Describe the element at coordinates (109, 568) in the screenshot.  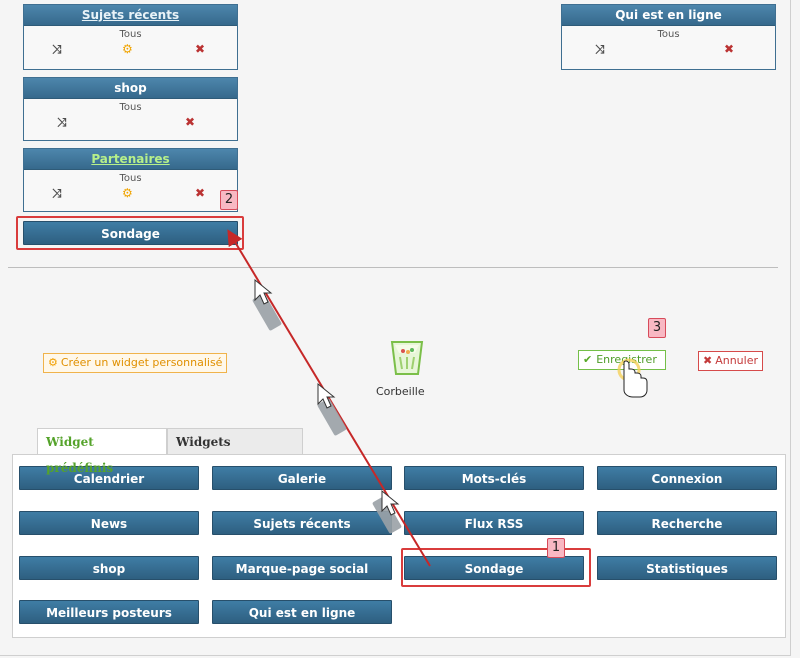
I see `widget-button-shop: shop` at that location.